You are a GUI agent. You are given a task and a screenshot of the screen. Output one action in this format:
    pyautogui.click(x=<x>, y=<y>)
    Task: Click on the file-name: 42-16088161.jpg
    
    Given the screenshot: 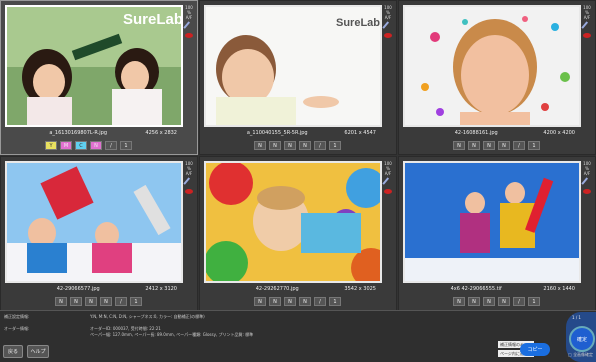 What is the action you would take?
    pyautogui.click(x=476, y=133)
    